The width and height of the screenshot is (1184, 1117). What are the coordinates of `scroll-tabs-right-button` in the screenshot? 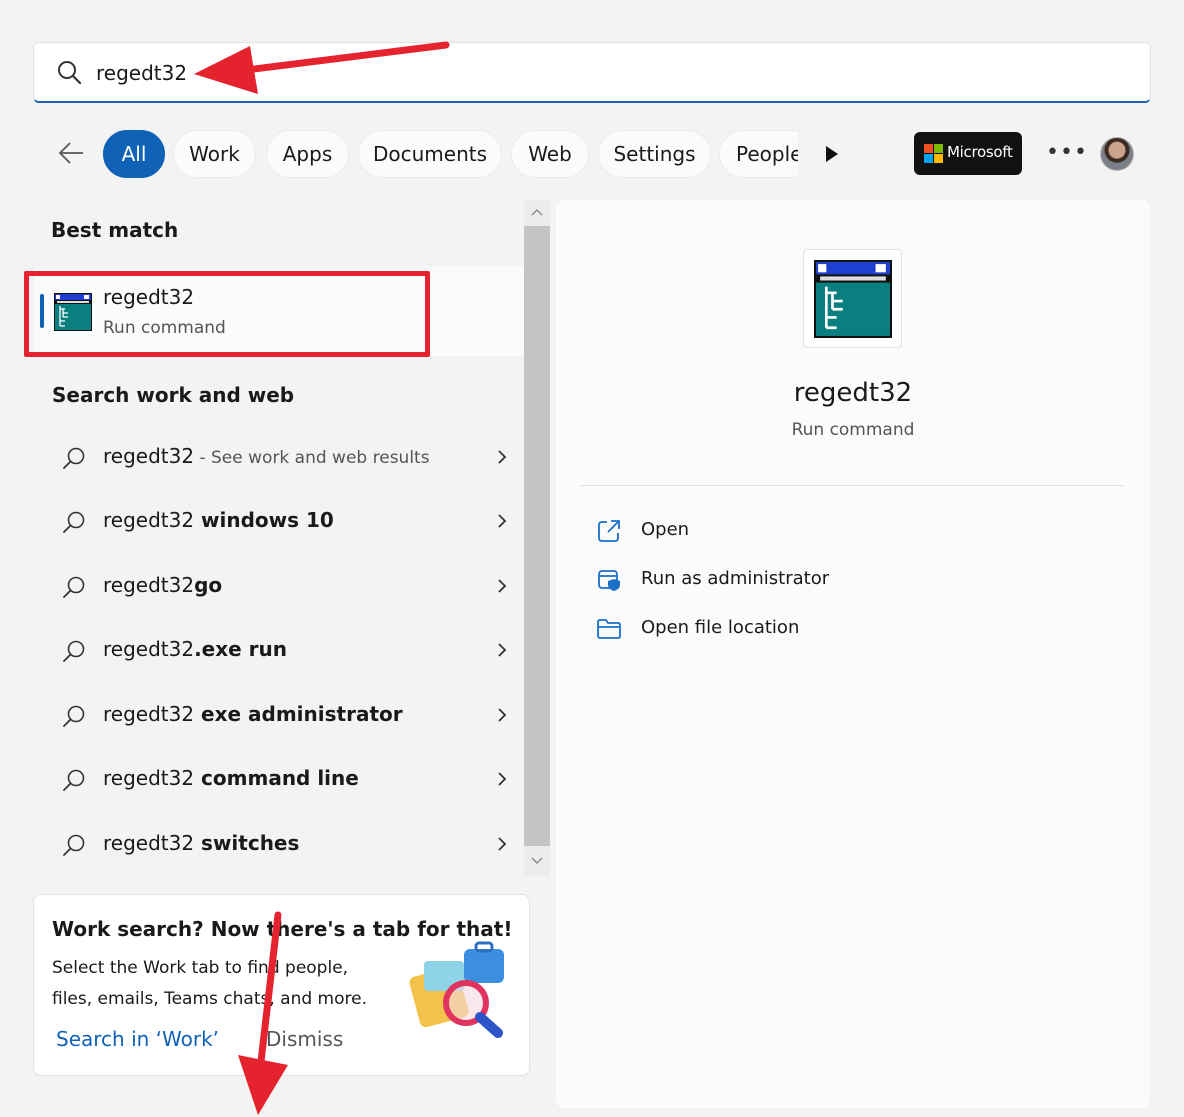 It's located at (832, 156).